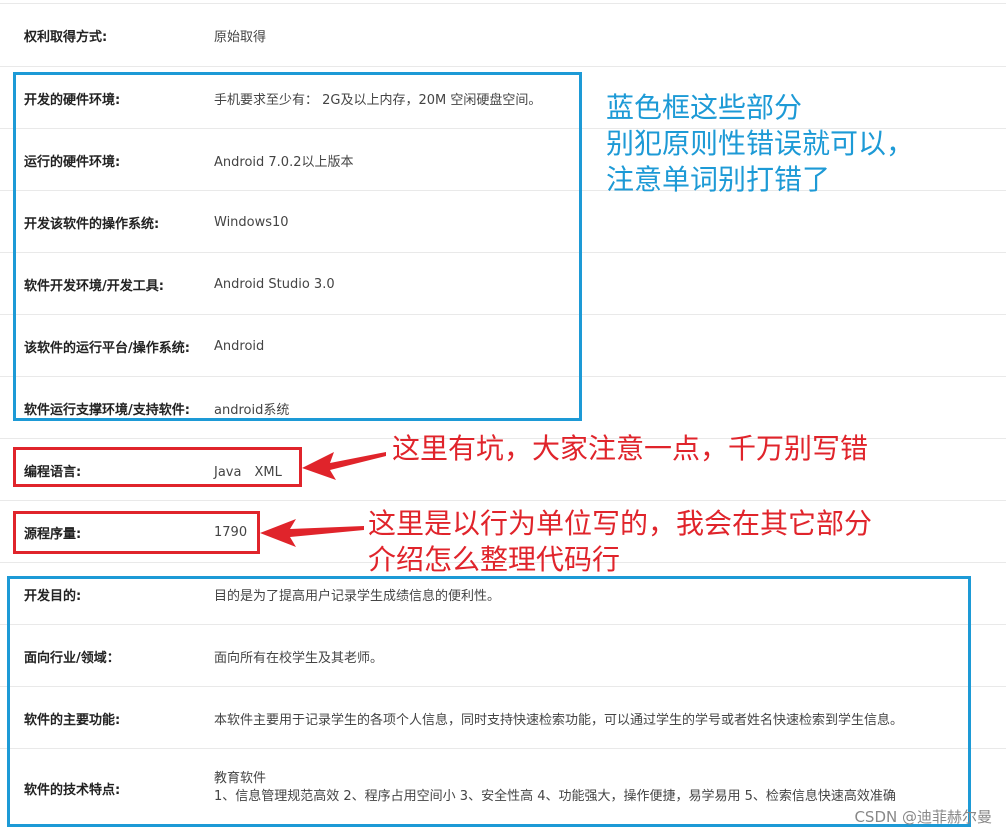 The width and height of the screenshot is (1006, 835). What do you see at coordinates (503, 34) in the screenshot?
I see `table-row: 权利取得方式: 原始取得` at bounding box center [503, 34].